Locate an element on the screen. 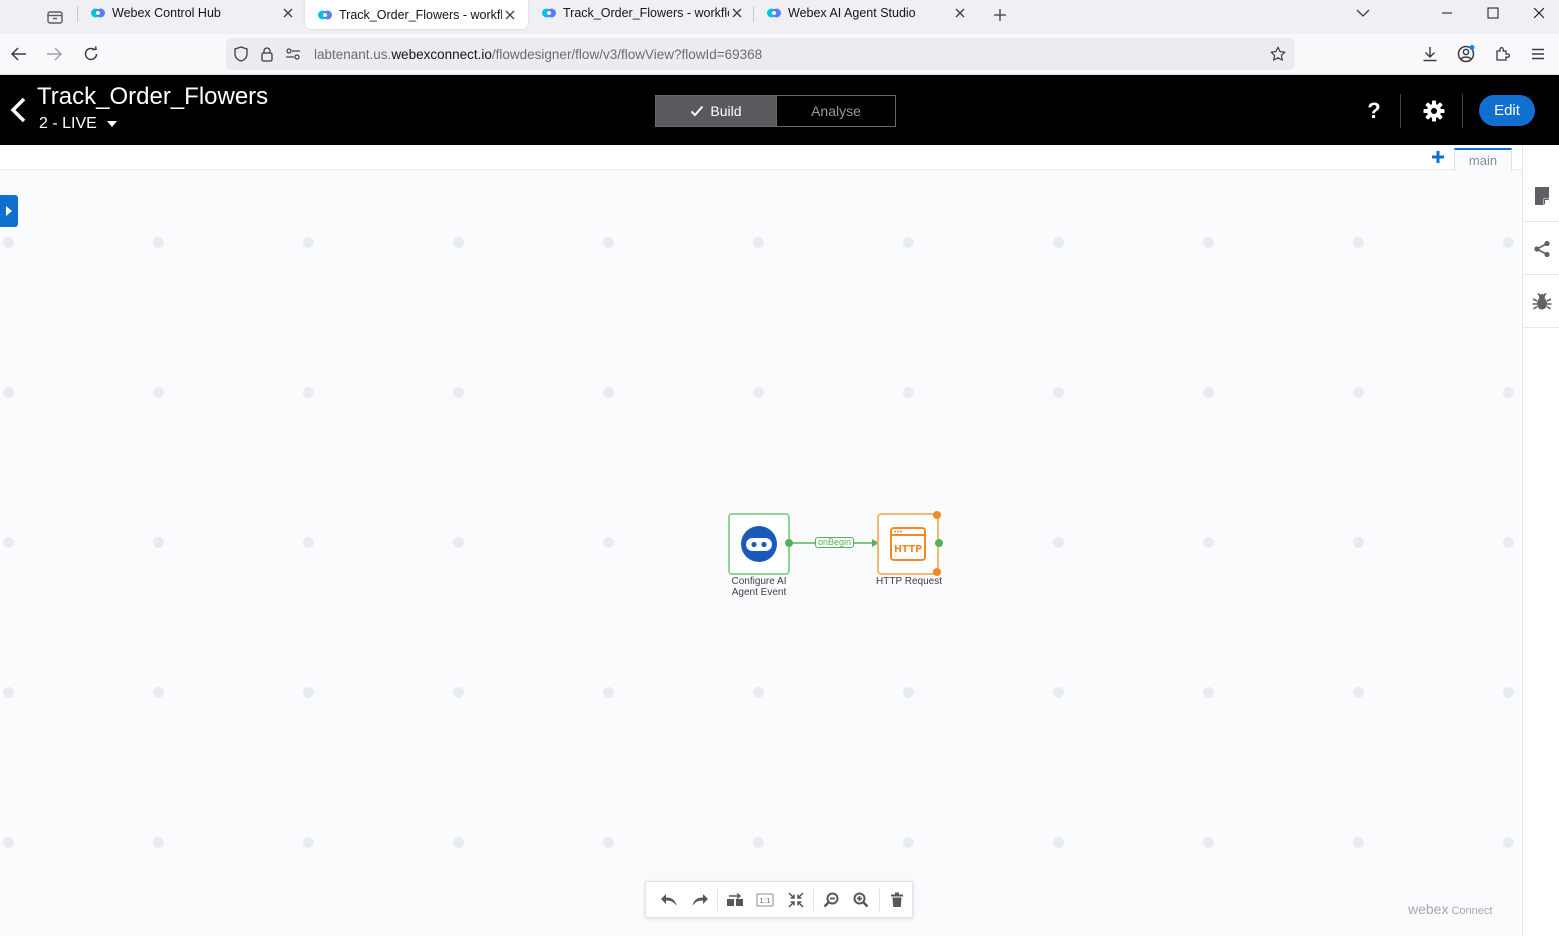 This screenshot has height=936, width=1559. configure-ai-agent-event-node is located at coordinates (759, 544).